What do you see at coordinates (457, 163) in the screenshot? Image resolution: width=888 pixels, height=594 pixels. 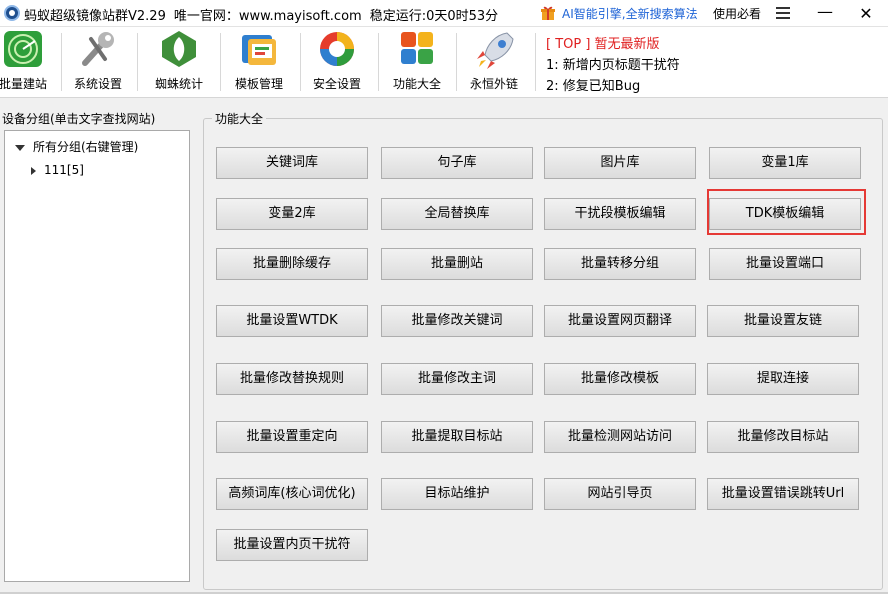 I see `function-button: 句子库` at bounding box center [457, 163].